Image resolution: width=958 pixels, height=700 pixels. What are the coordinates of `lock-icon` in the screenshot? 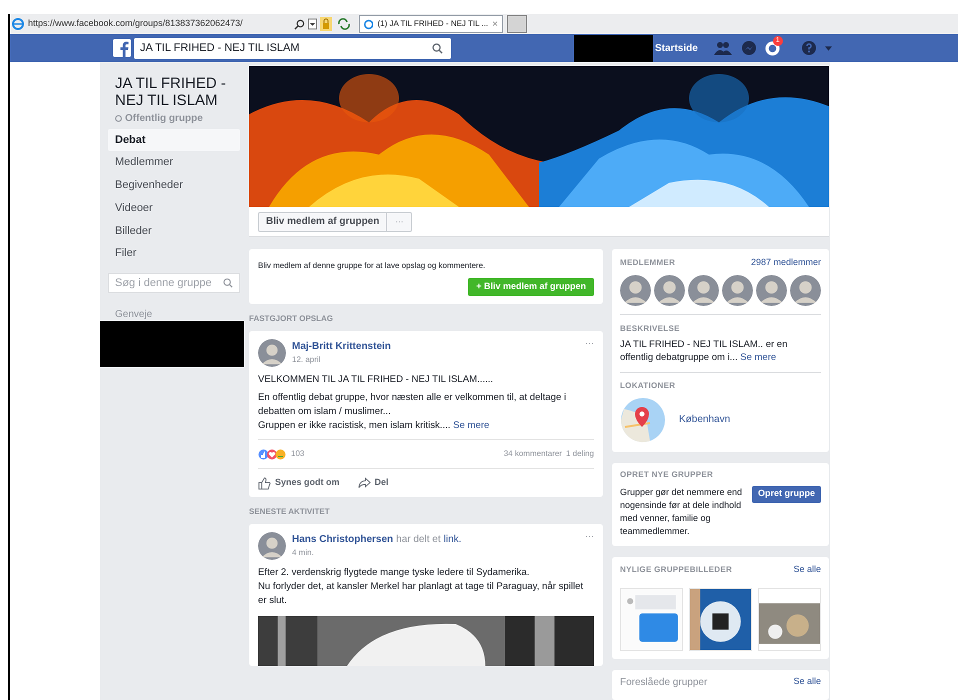 It's located at (326, 24).